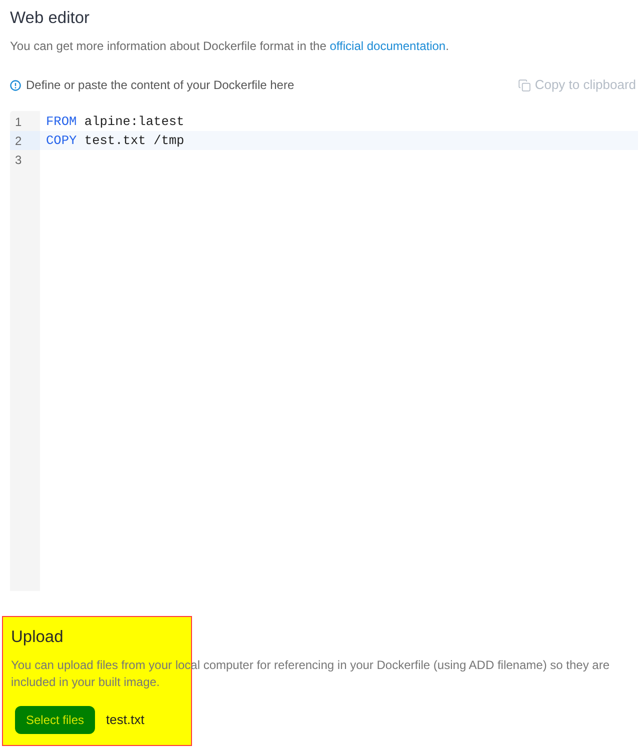 This screenshot has height=750, width=641. Describe the element at coordinates (18, 122) in the screenshot. I see `line-number: 1` at that location.